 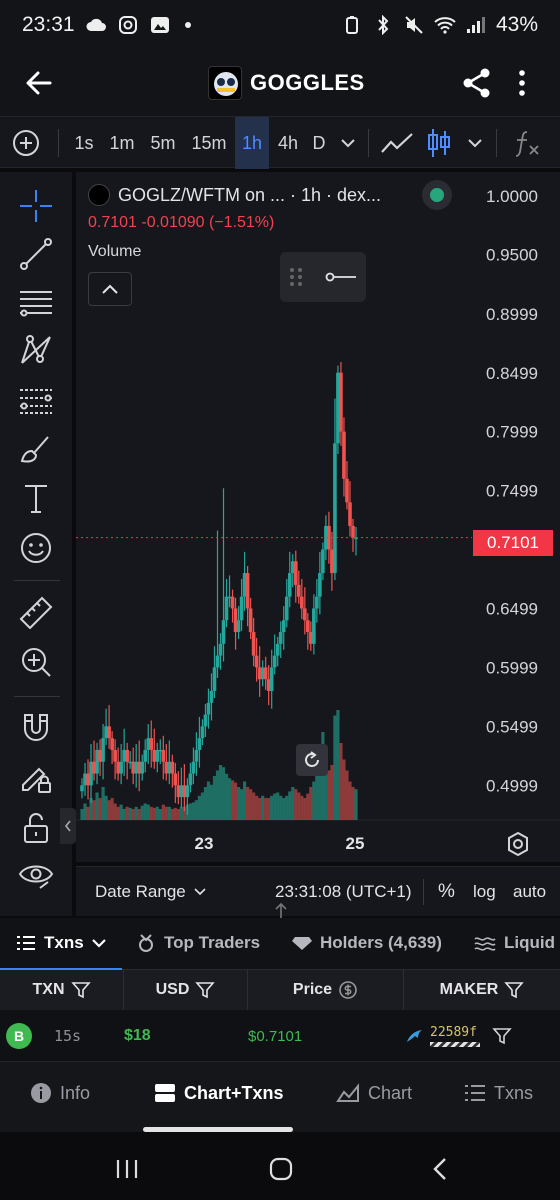 What do you see at coordinates (439, 143) in the screenshot?
I see `candlestick-chart-icon` at bounding box center [439, 143].